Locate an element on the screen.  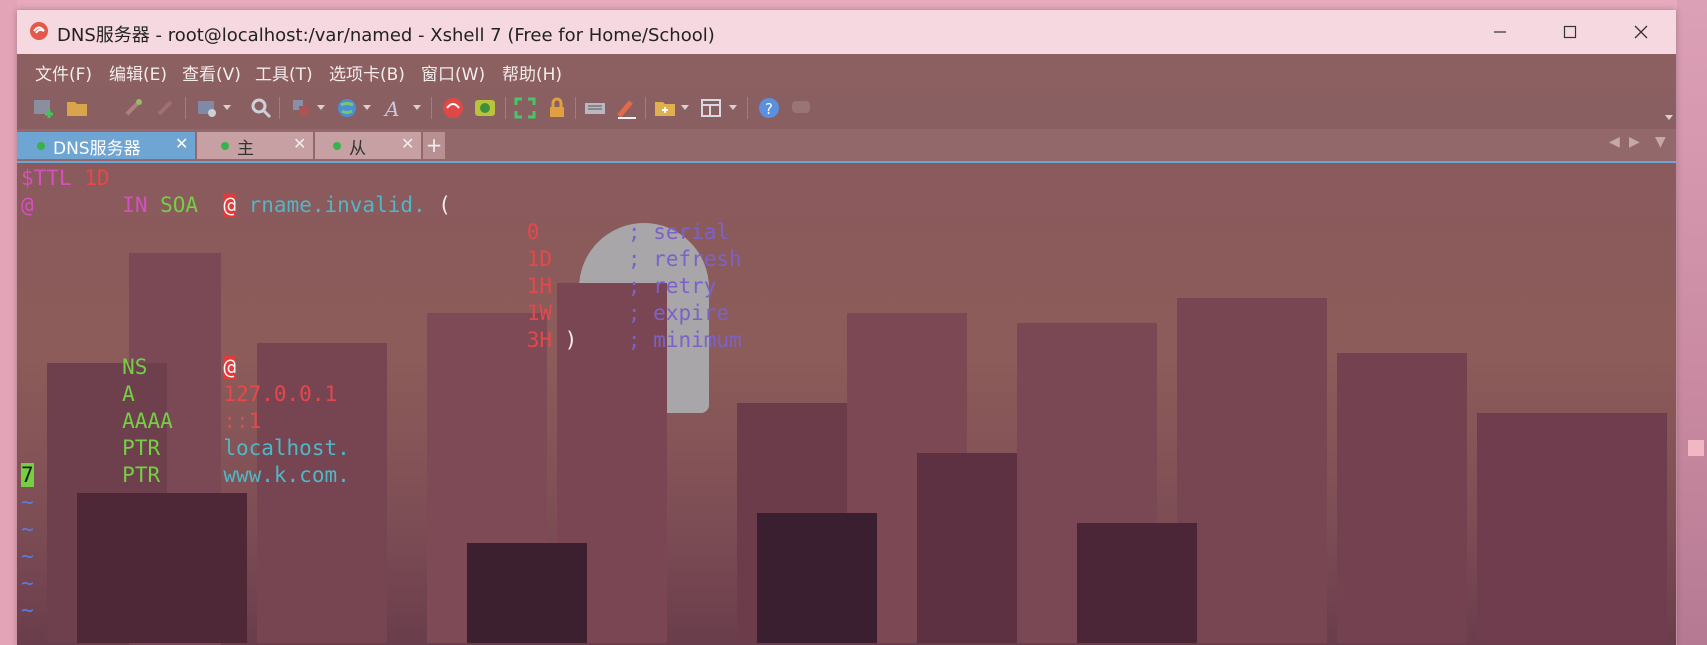
connect-icon is located at coordinates (133, 108).